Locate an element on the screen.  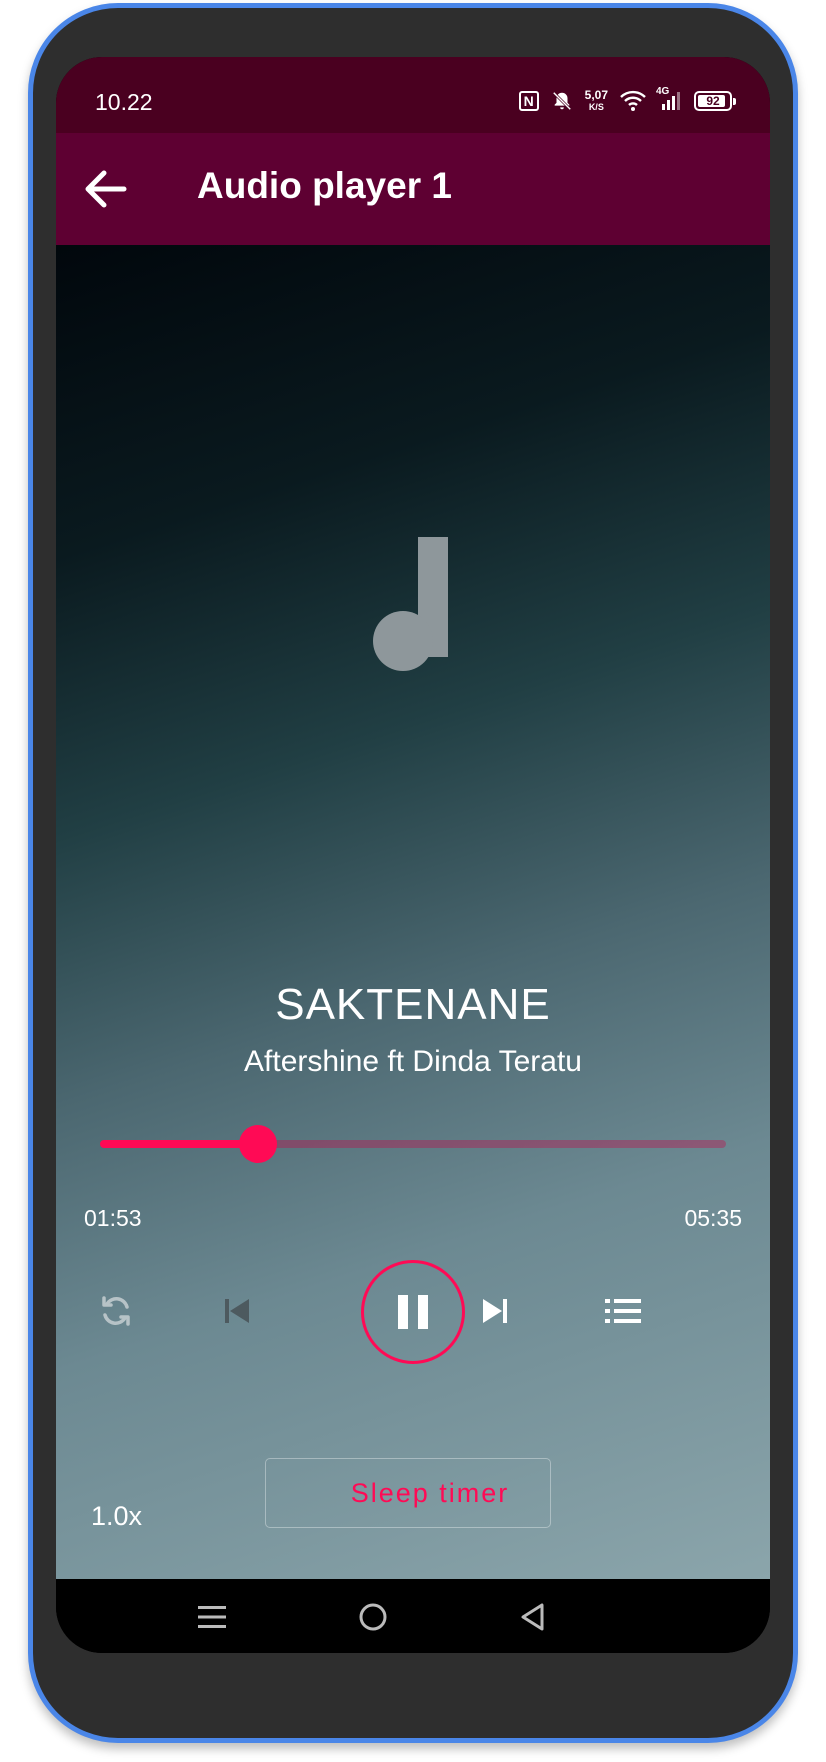
net-speed: 5,07 K/S is located at coordinates (596, 101).